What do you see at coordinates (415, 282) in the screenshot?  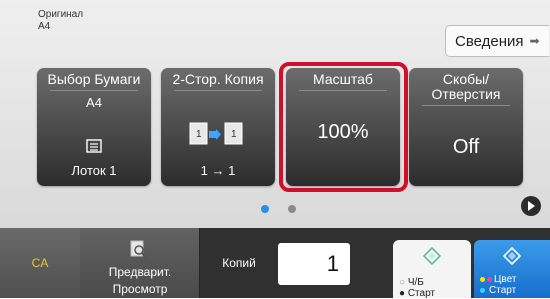 I see `bw-start-line1: Ч/Б` at bounding box center [415, 282].